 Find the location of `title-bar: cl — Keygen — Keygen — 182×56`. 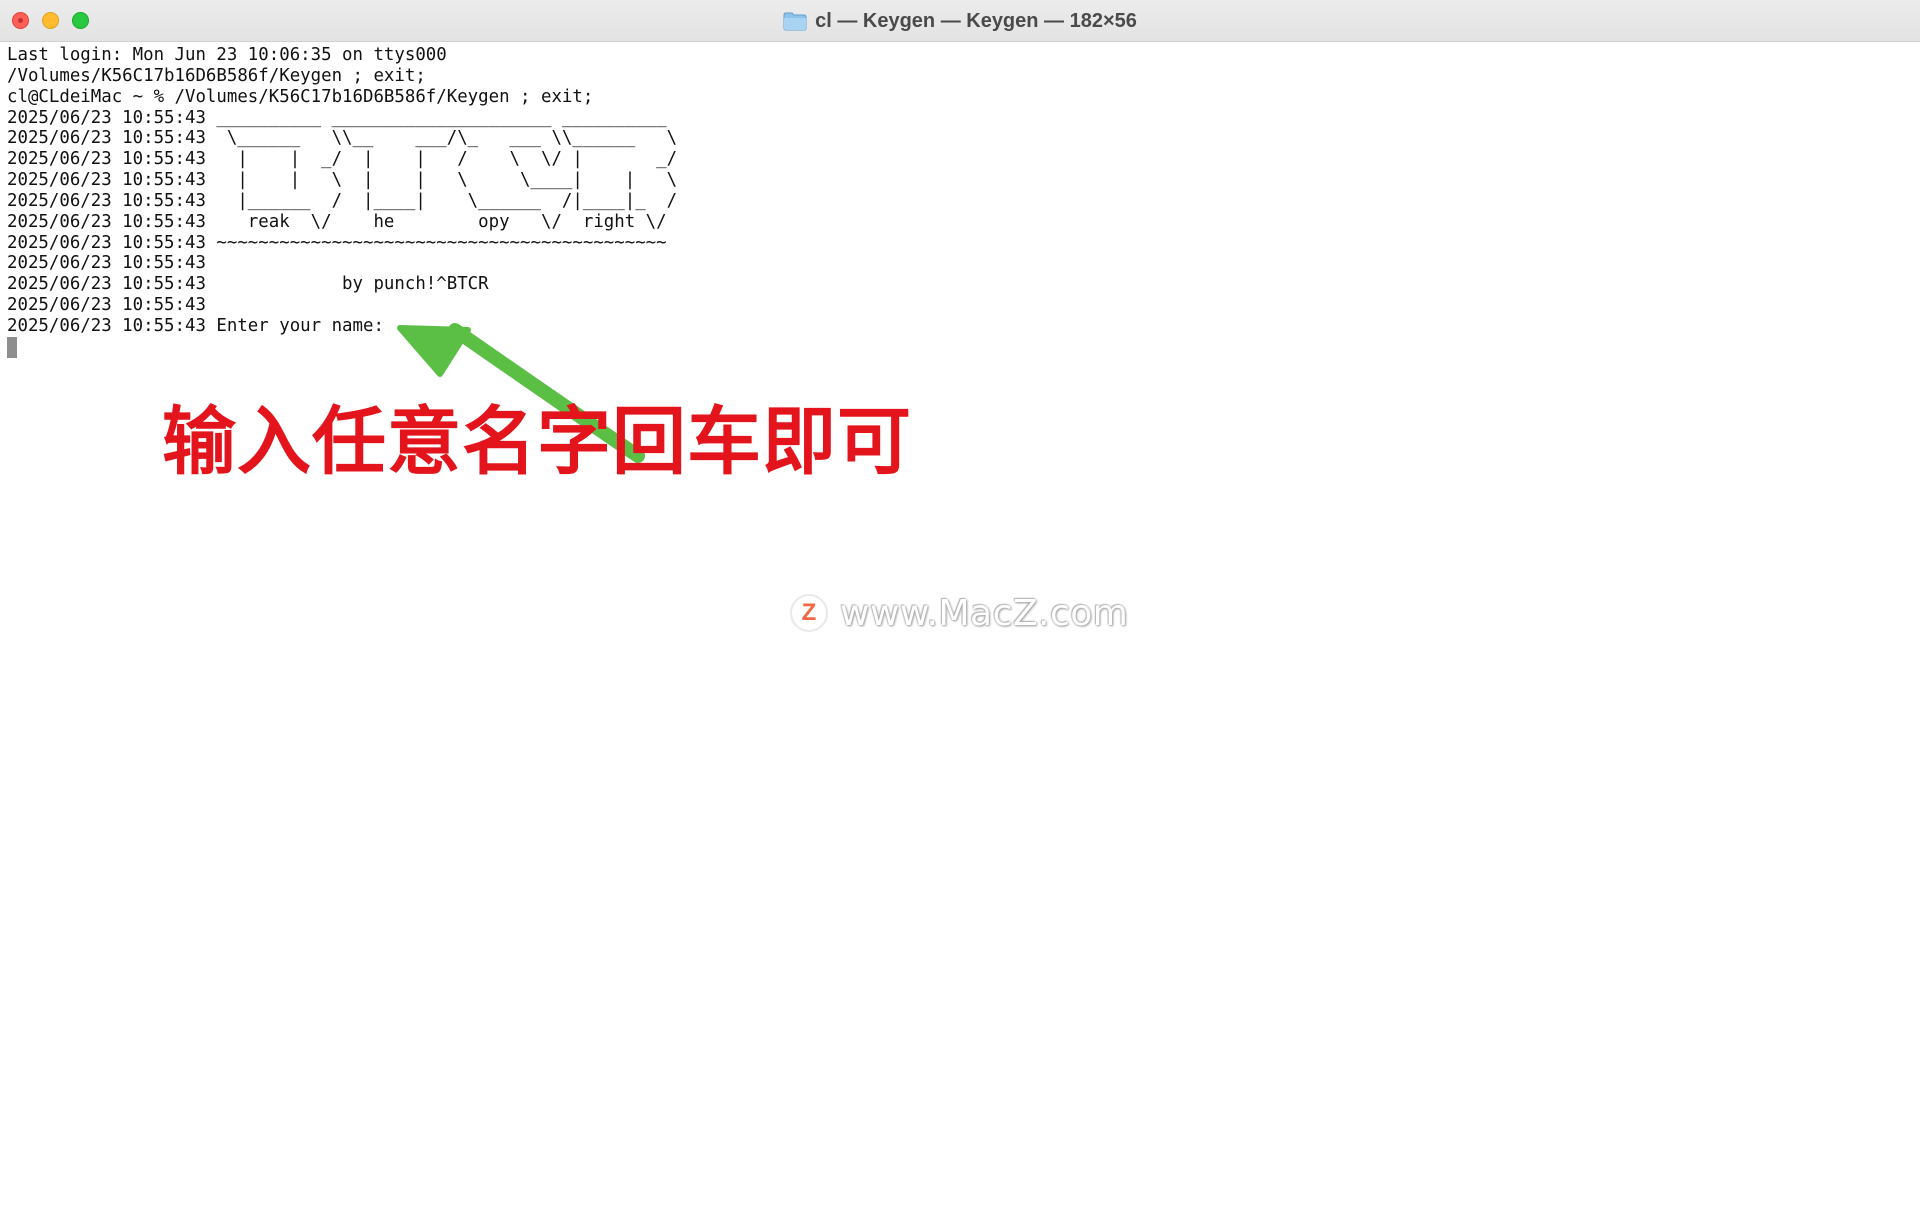

title-bar: cl — Keygen — Keygen — 182×56 is located at coordinates (960, 21).